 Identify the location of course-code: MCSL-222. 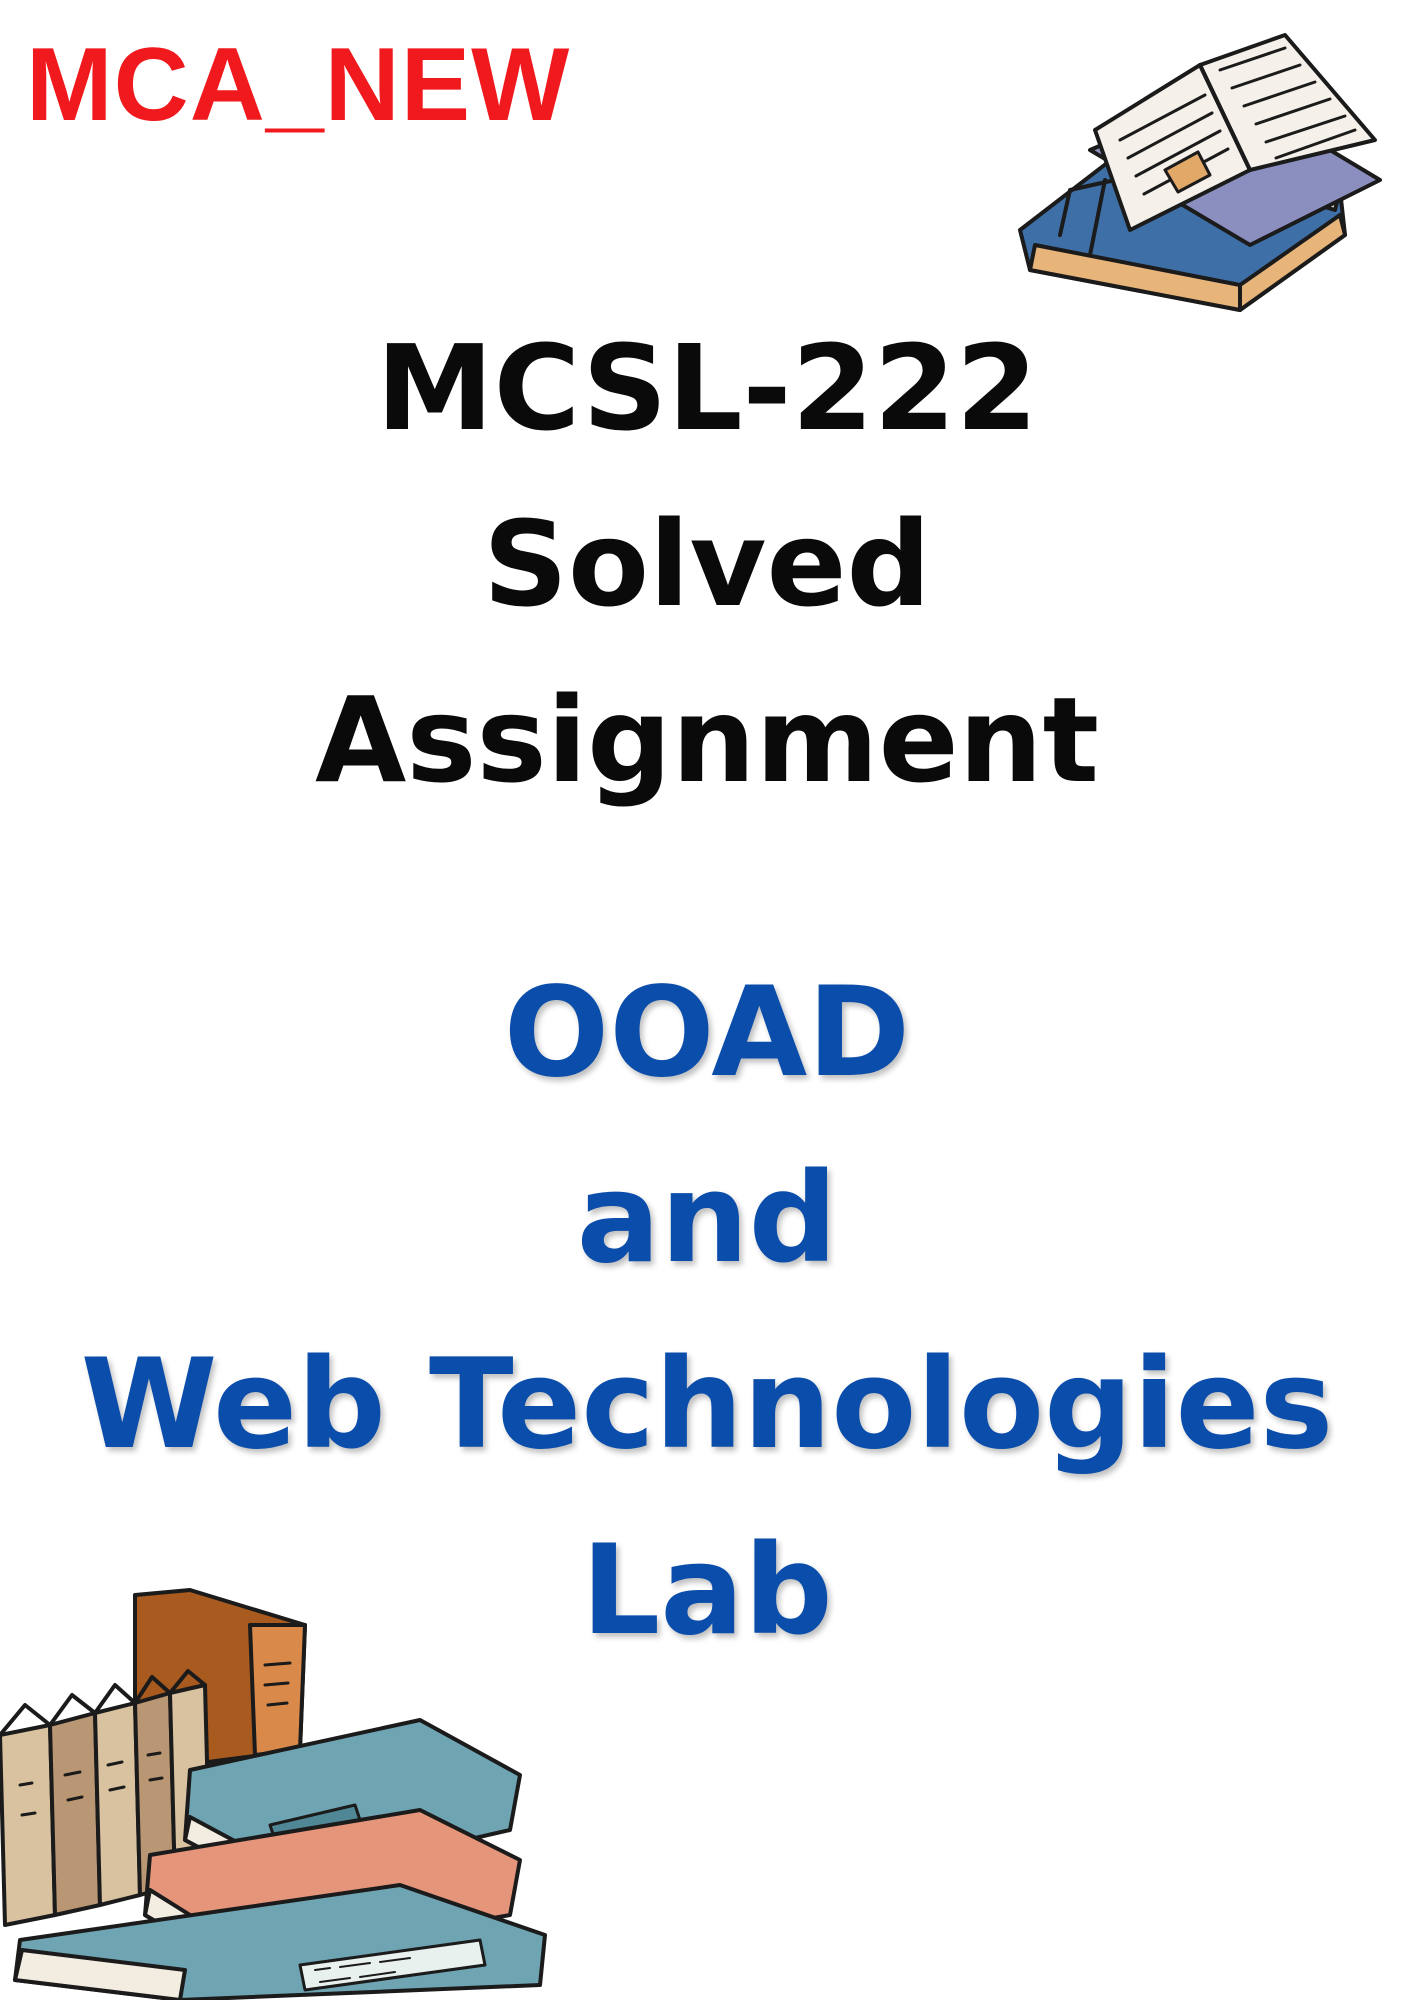
(707, 388).